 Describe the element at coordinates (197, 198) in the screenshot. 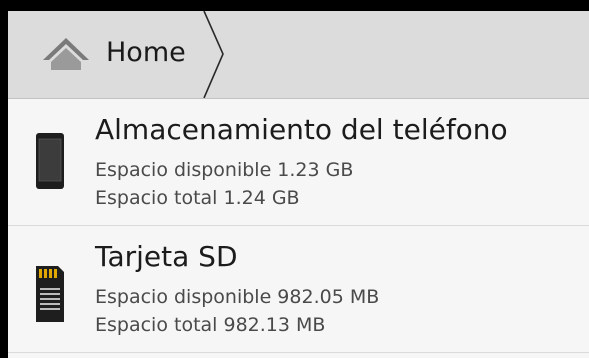

I see `storage-item-total: Espacio total 1.24 GB` at that location.